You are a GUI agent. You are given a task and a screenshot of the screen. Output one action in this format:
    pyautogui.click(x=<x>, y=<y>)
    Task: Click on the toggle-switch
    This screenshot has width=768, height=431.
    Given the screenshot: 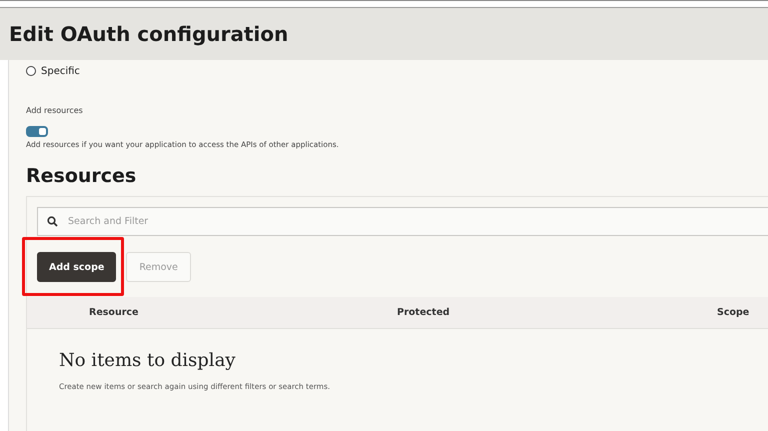 What is the action you would take?
    pyautogui.click(x=37, y=131)
    